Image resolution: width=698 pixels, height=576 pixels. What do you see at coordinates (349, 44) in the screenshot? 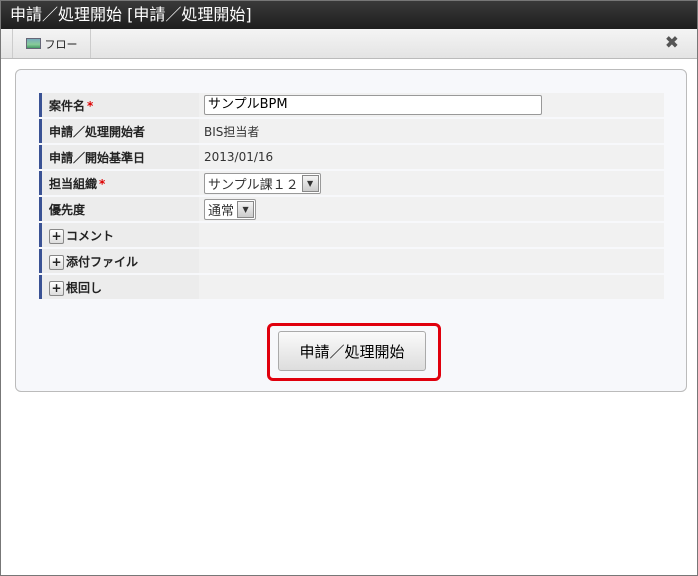
I see `toolbar: フロー ✖` at bounding box center [349, 44].